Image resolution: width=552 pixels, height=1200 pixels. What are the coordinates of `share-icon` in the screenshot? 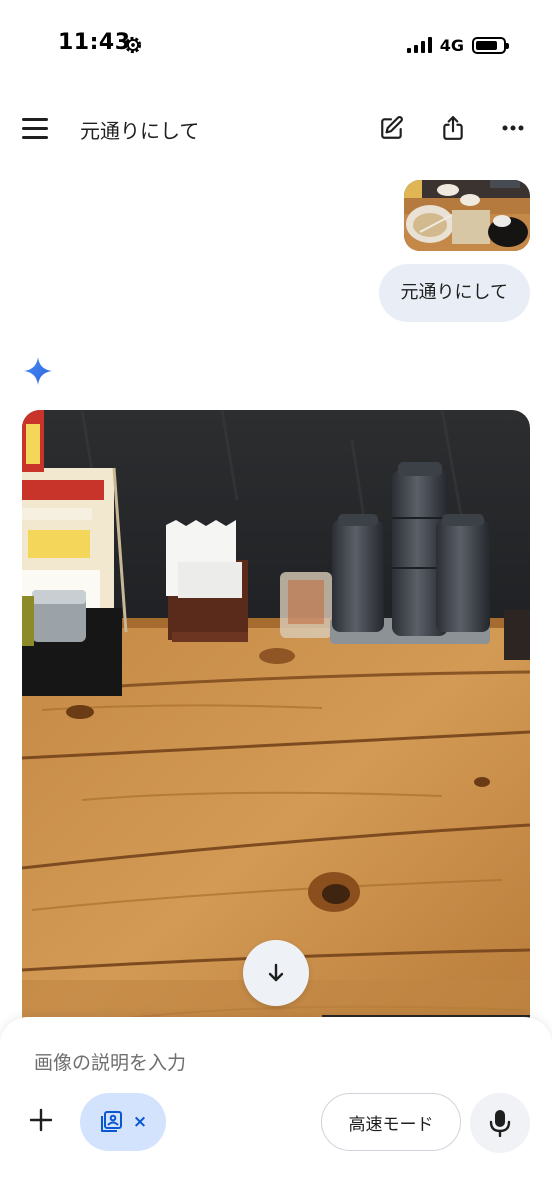 It's located at (453, 128).